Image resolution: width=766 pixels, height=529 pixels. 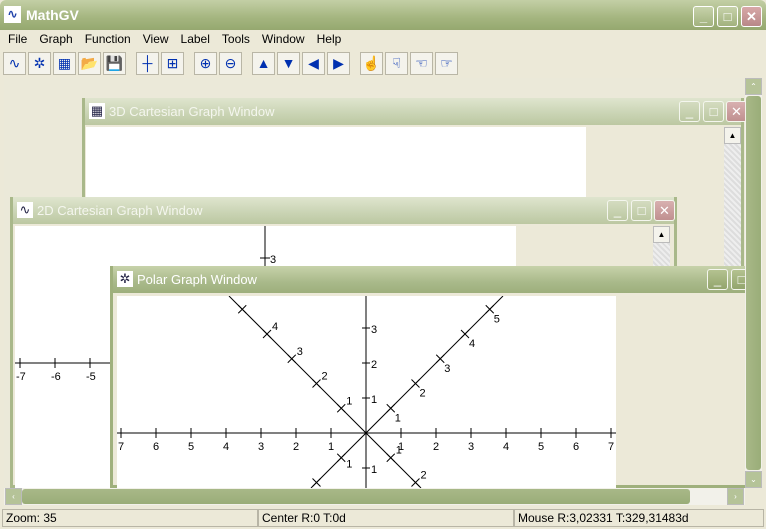 I want to click on hand-left-button: ☜, so click(x=421, y=63).